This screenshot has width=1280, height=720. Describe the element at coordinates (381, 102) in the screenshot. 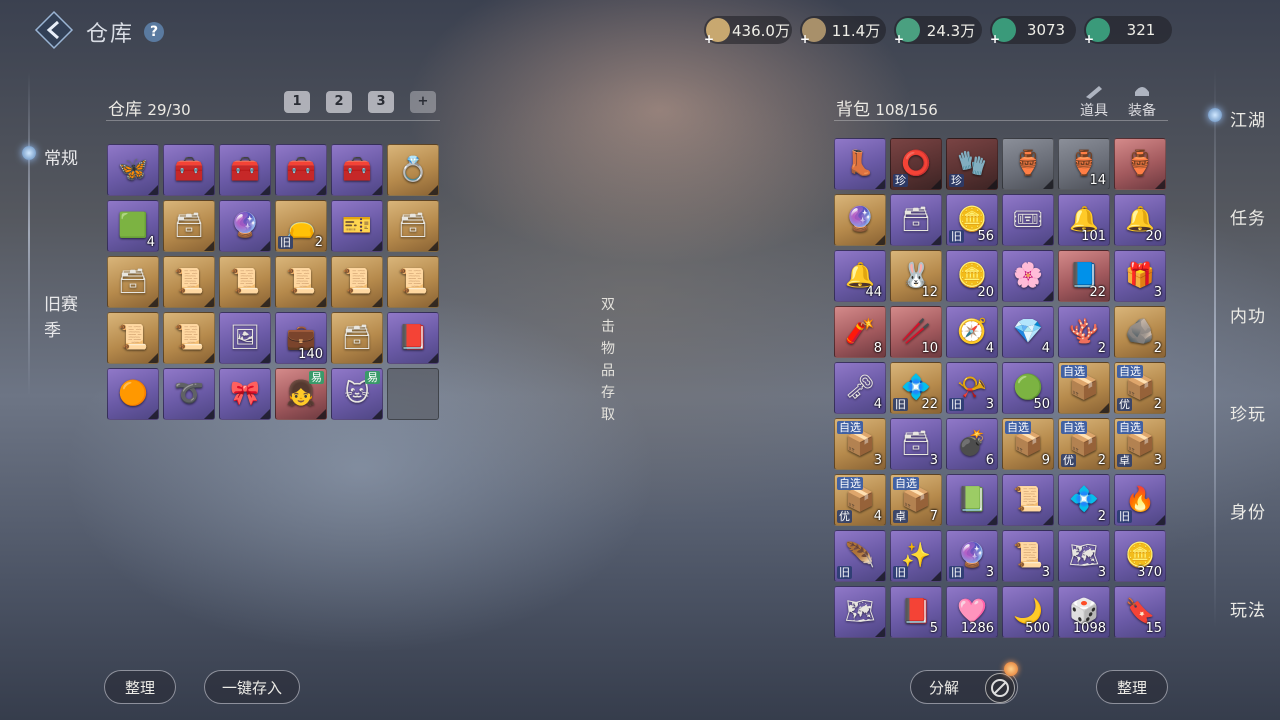

I see `warehouse-tab-3: 3` at that location.